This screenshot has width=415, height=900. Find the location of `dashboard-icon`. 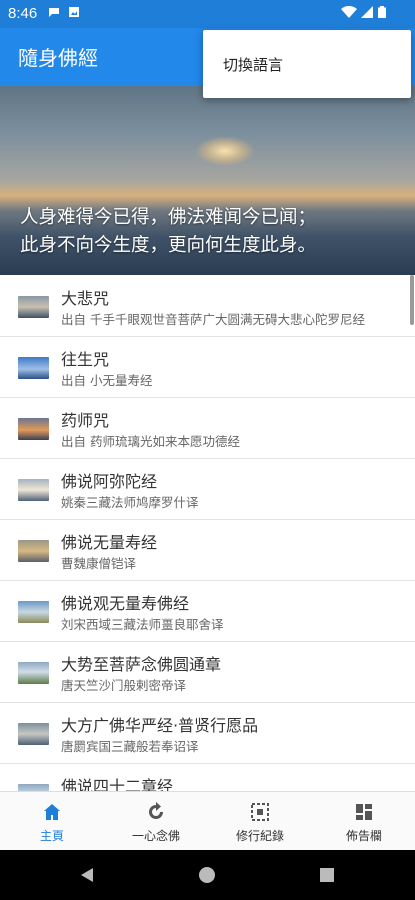

dashboard-icon is located at coordinates (364, 812).